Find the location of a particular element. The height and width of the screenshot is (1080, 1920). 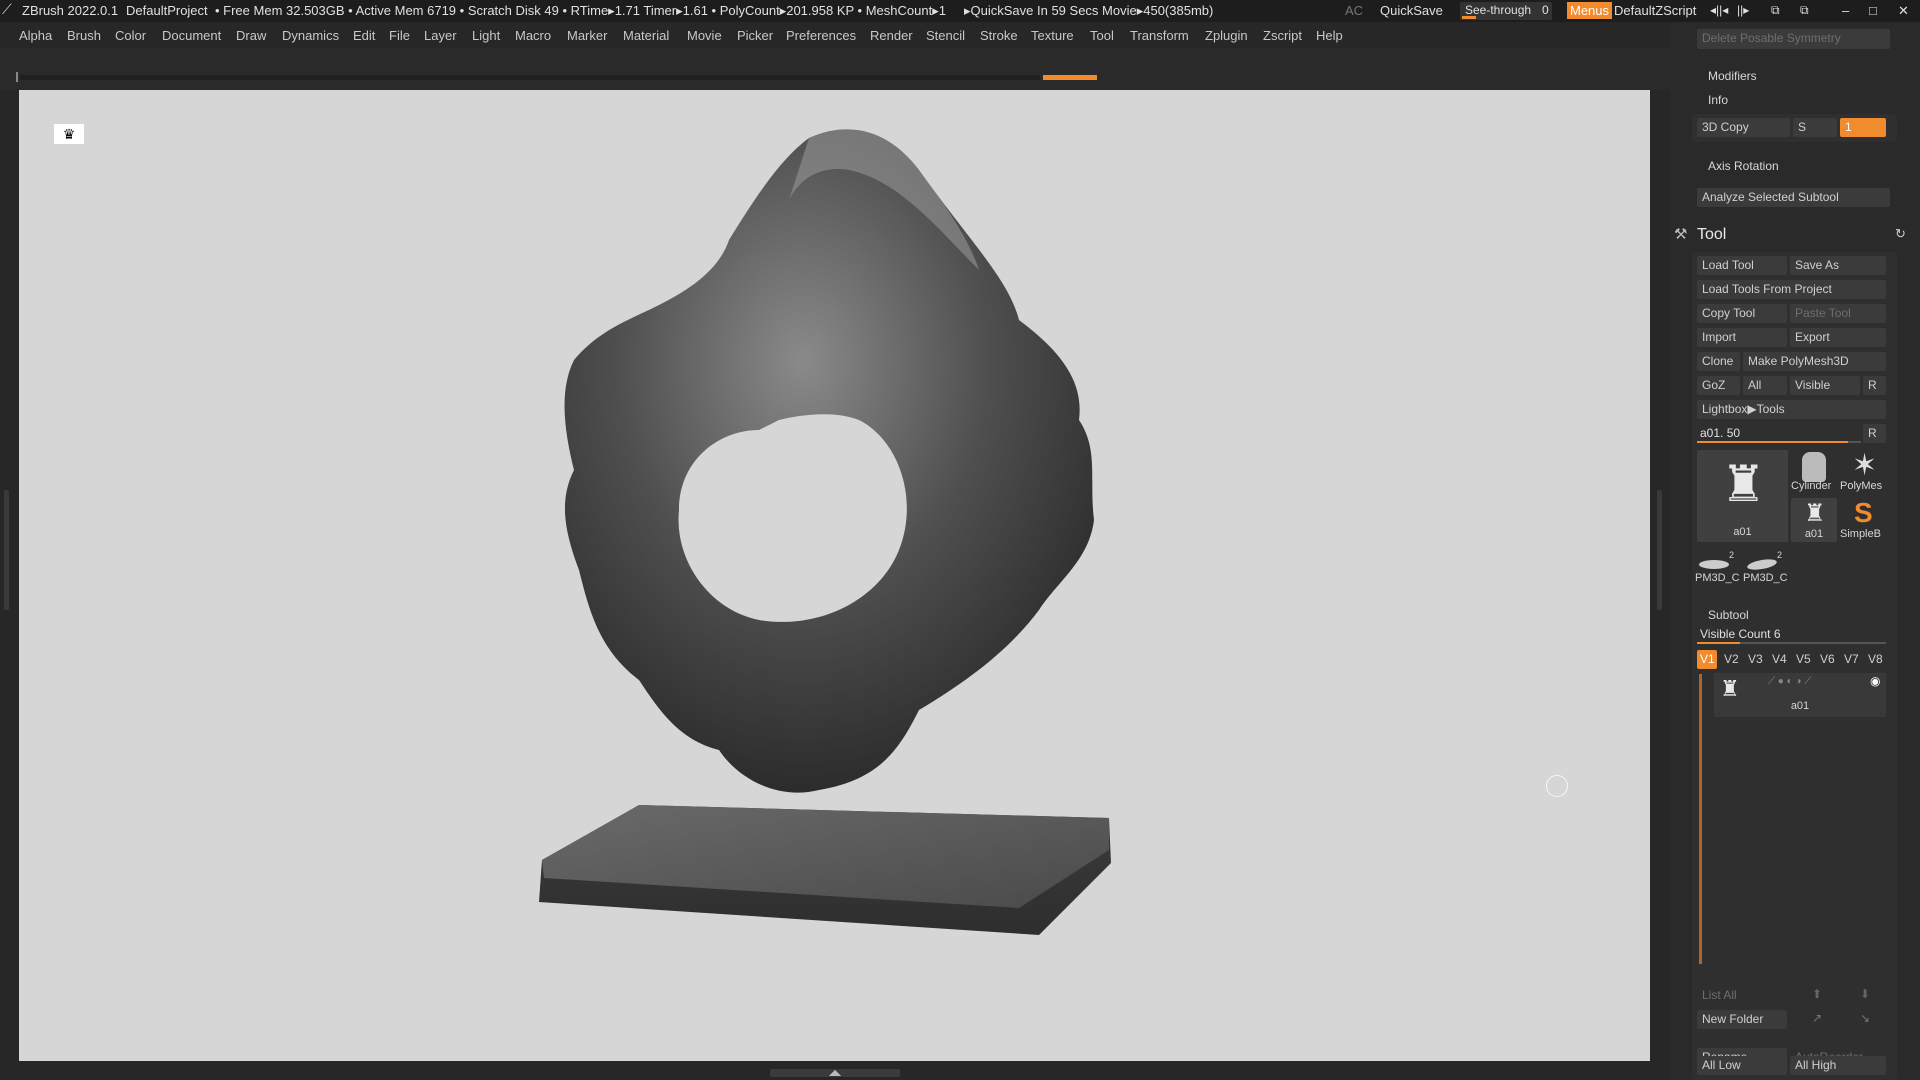

copy-tool-button: Copy Tool is located at coordinates (1742, 313).